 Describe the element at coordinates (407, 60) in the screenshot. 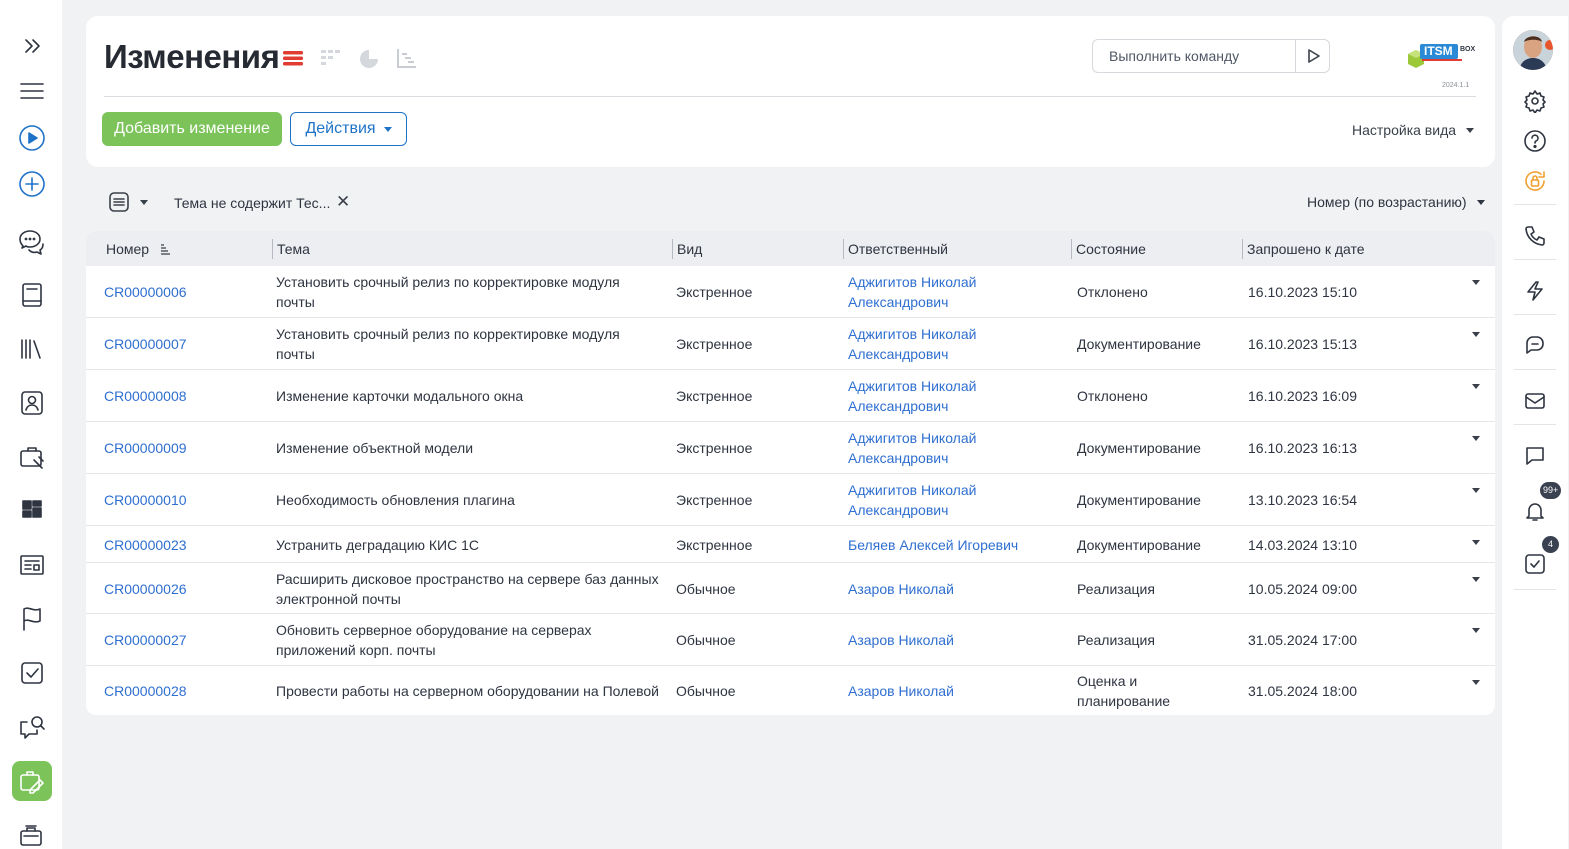

I see `gantt-view-icon` at that location.